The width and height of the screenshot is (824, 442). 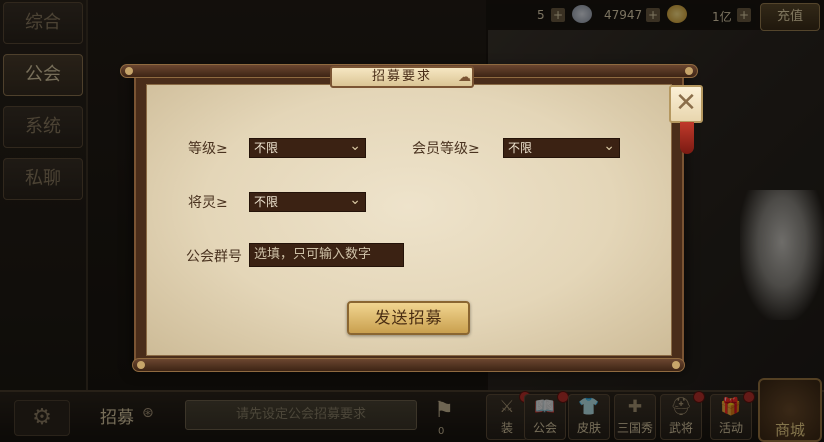 What do you see at coordinates (561, 148) in the screenshot?
I see `member-level-dropdown: 不限 ⌄` at bounding box center [561, 148].